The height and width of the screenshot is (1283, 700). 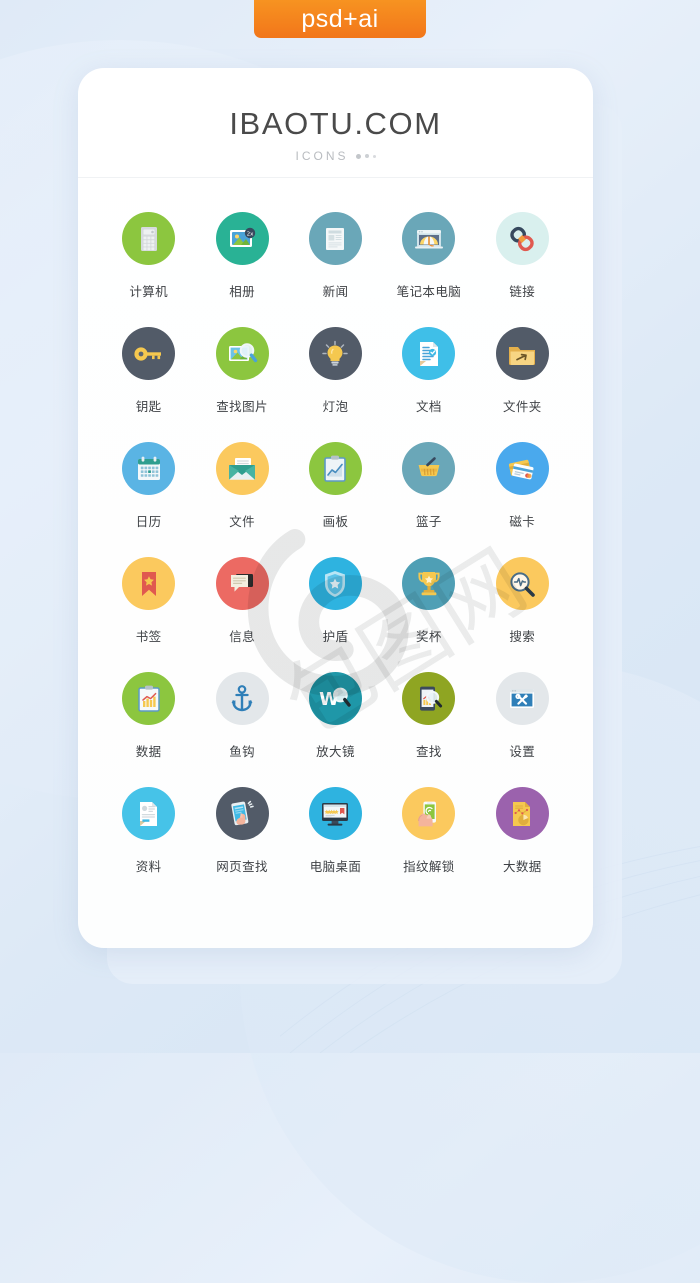 I want to click on icon-label: 设置, so click(x=522, y=751).